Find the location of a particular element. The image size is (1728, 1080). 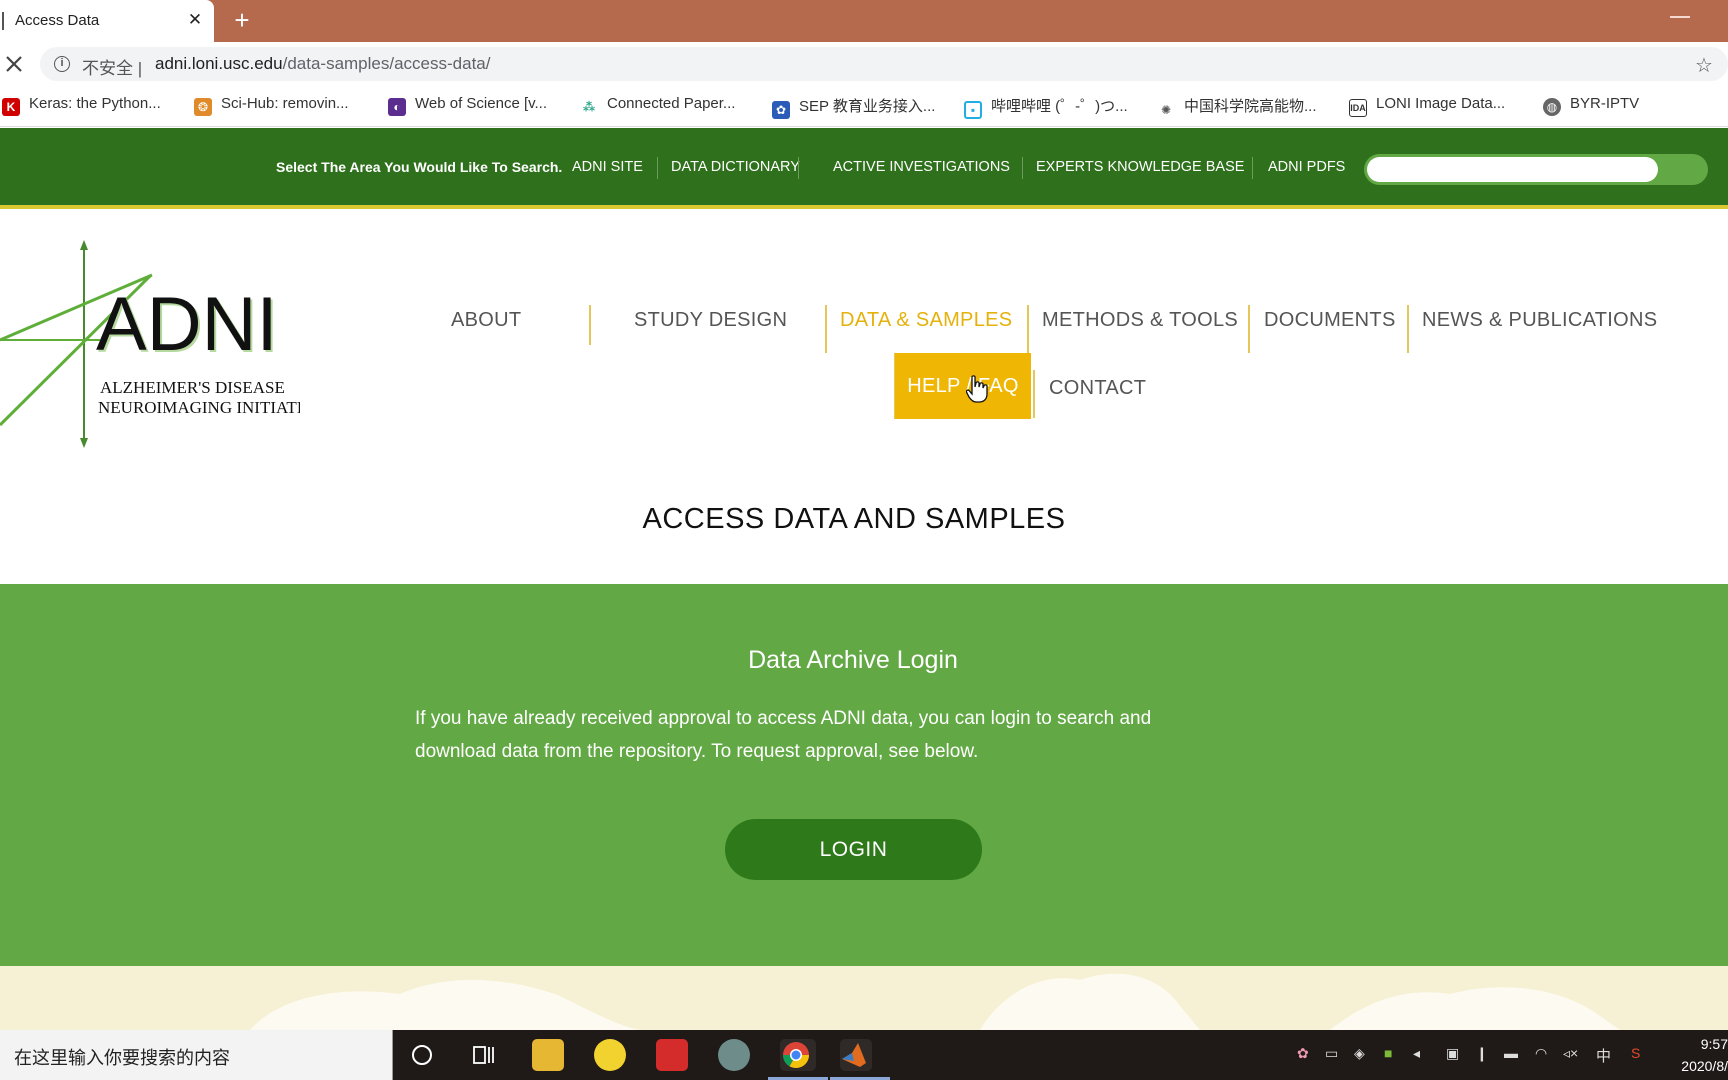

connectedpapers-icon: ⁂ is located at coordinates (589, 107).